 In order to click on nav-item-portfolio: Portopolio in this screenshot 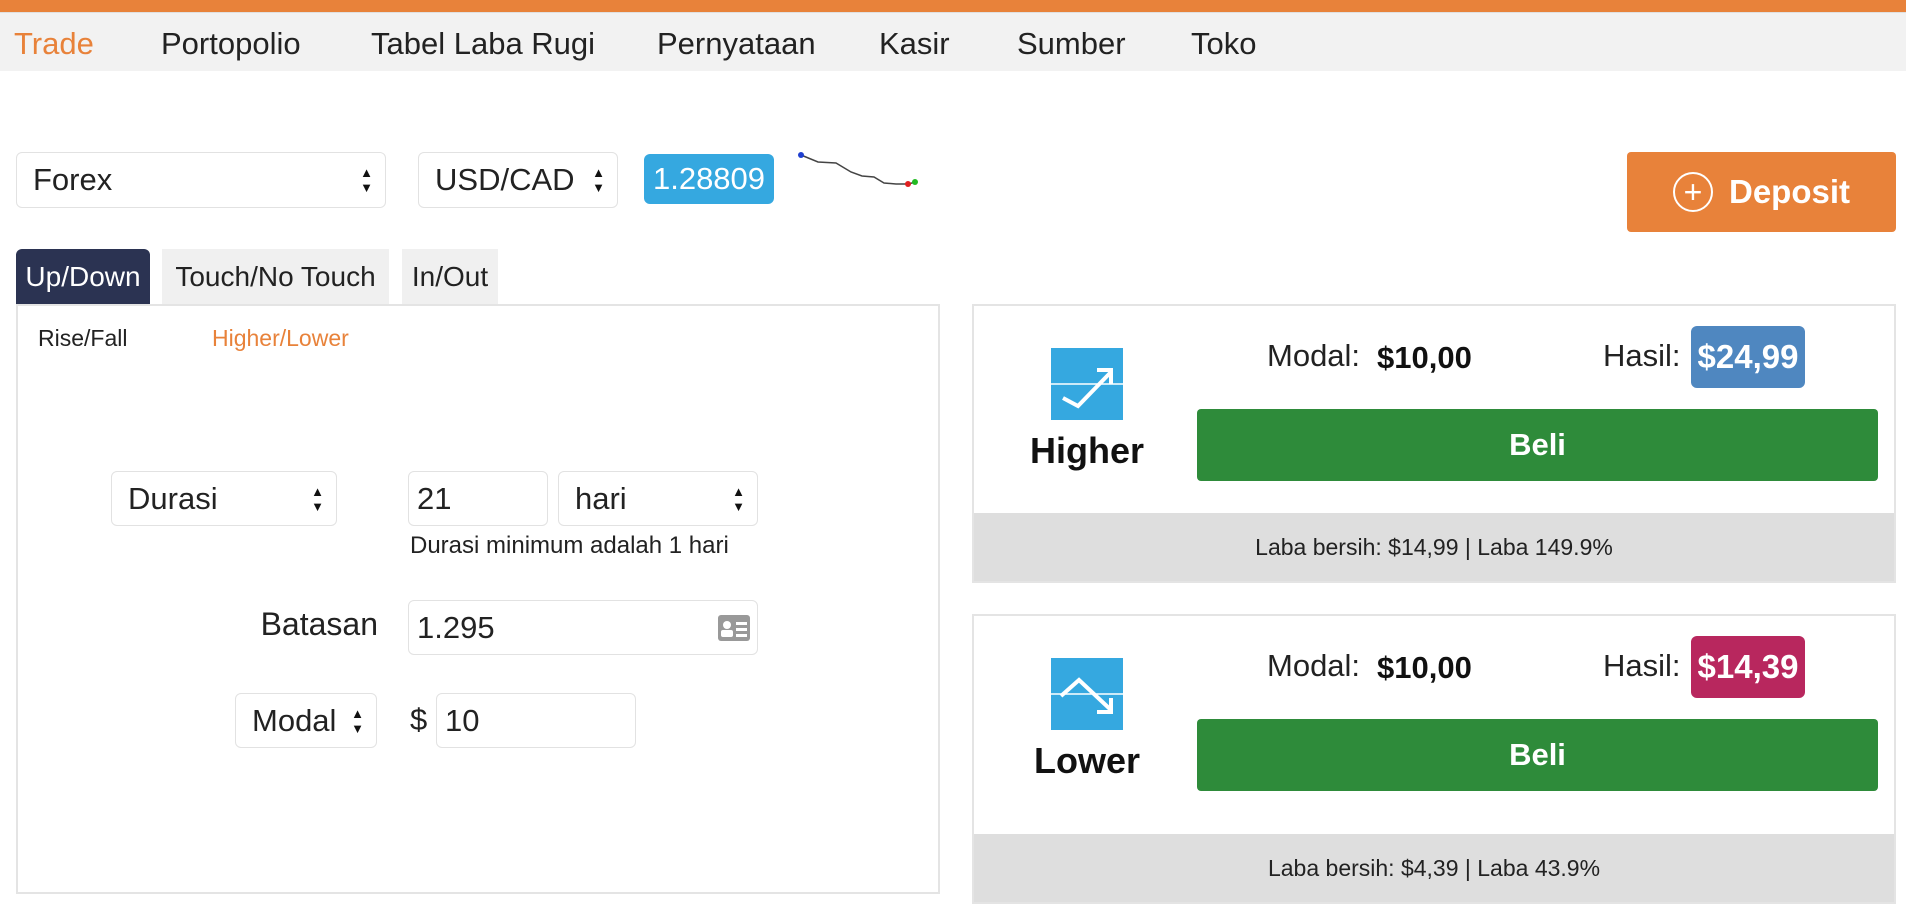, I will do `click(231, 44)`.